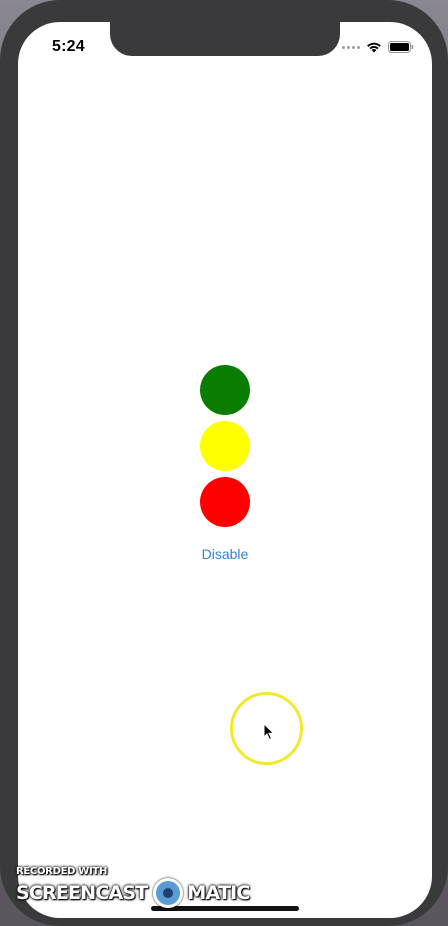 The height and width of the screenshot is (926, 448). I want to click on green-light, so click(225, 390).